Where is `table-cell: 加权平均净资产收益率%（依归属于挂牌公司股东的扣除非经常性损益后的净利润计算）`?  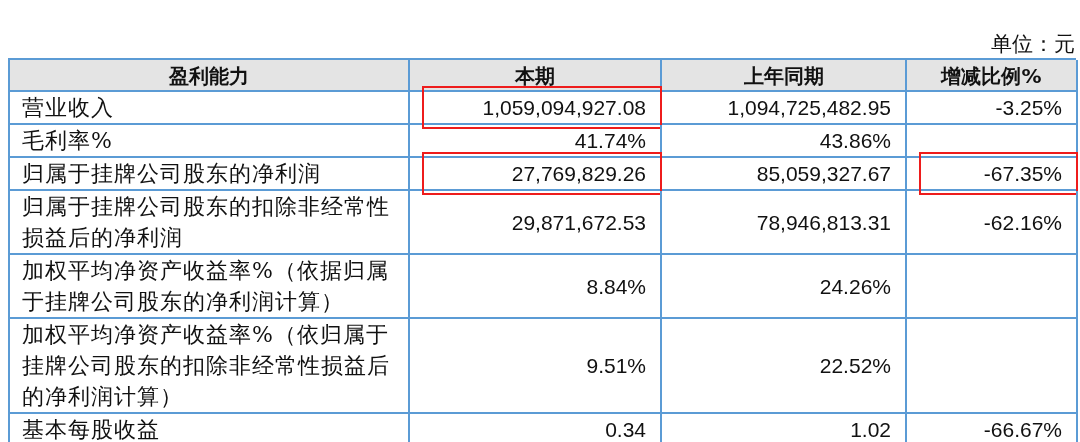 table-cell: 加权平均净资产收益率%（依归属于挂牌公司股东的扣除非经常性损益后的净利润计算） is located at coordinates (210, 366).